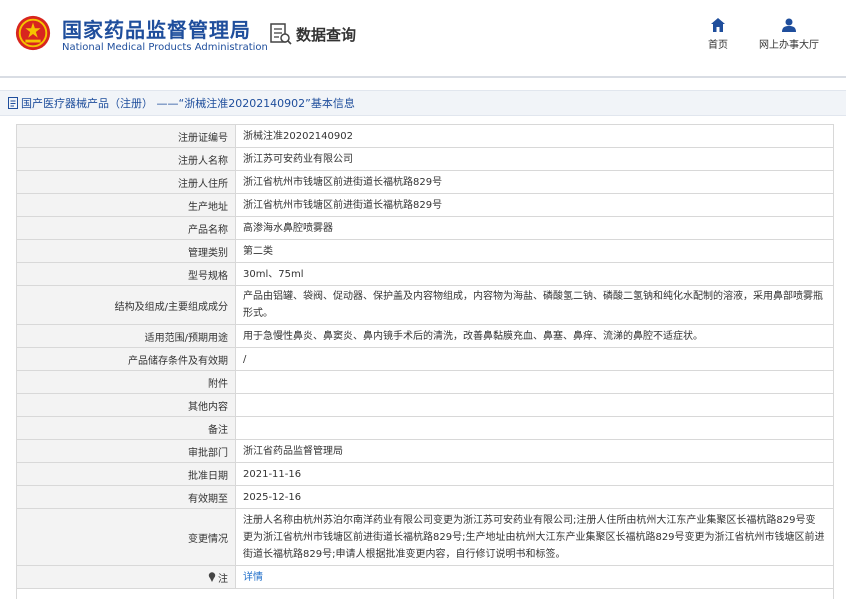 The height and width of the screenshot is (599, 846). Describe the element at coordinates (126, 451) in the screenshot. I see `field-label: 审批部门` at that location.